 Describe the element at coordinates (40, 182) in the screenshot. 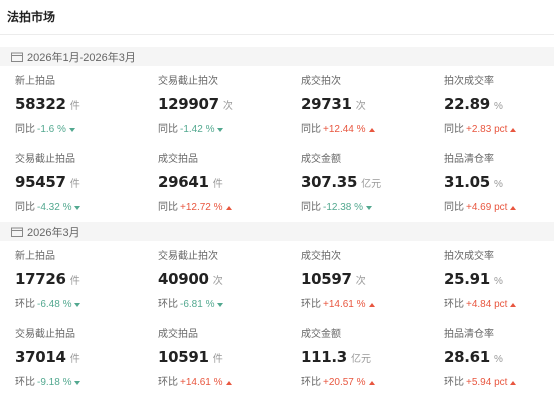

I see `metric-value: 95457` at that location.